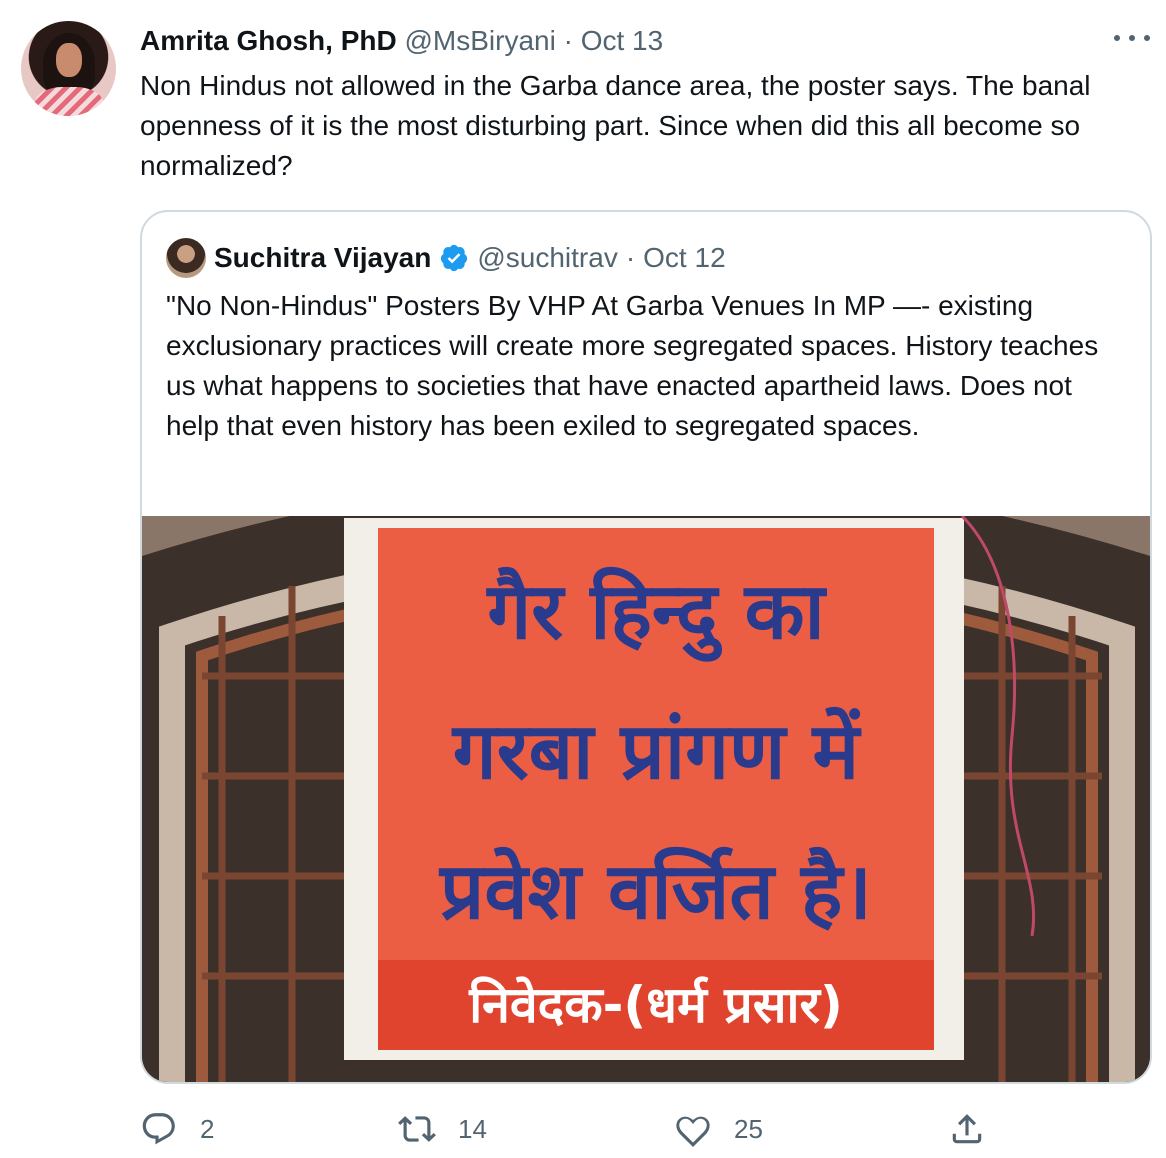 Image resolution: width=1166 pixels, height=1158 pixels. What do you see at coordinates (967, 1129) in the screenshot?
I see `share-icon` at bounding box center [967, 1129].